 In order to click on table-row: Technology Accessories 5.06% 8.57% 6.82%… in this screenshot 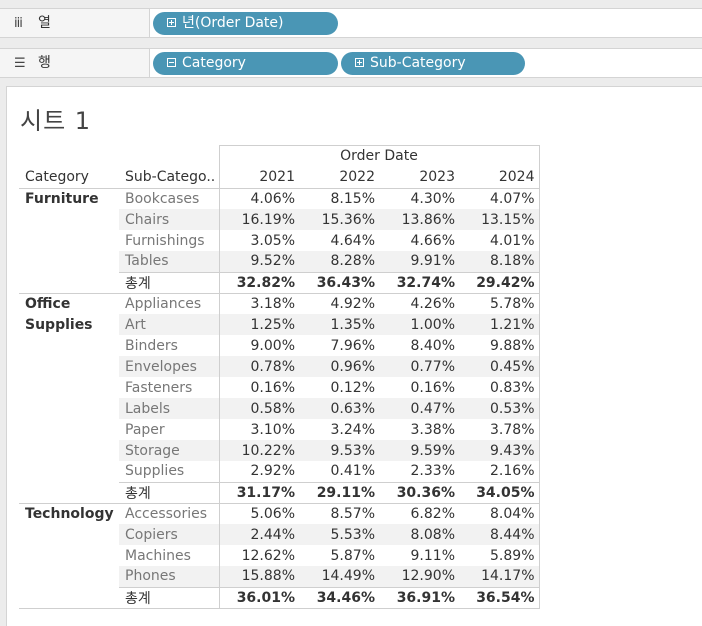, I will do `click(279, 556)`.